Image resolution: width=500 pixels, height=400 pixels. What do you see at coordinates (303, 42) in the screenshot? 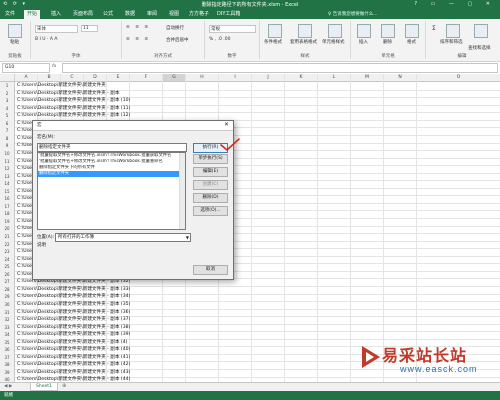
I see `format-as-table-button: 套用表格格式` at bounding box center [303, 42].